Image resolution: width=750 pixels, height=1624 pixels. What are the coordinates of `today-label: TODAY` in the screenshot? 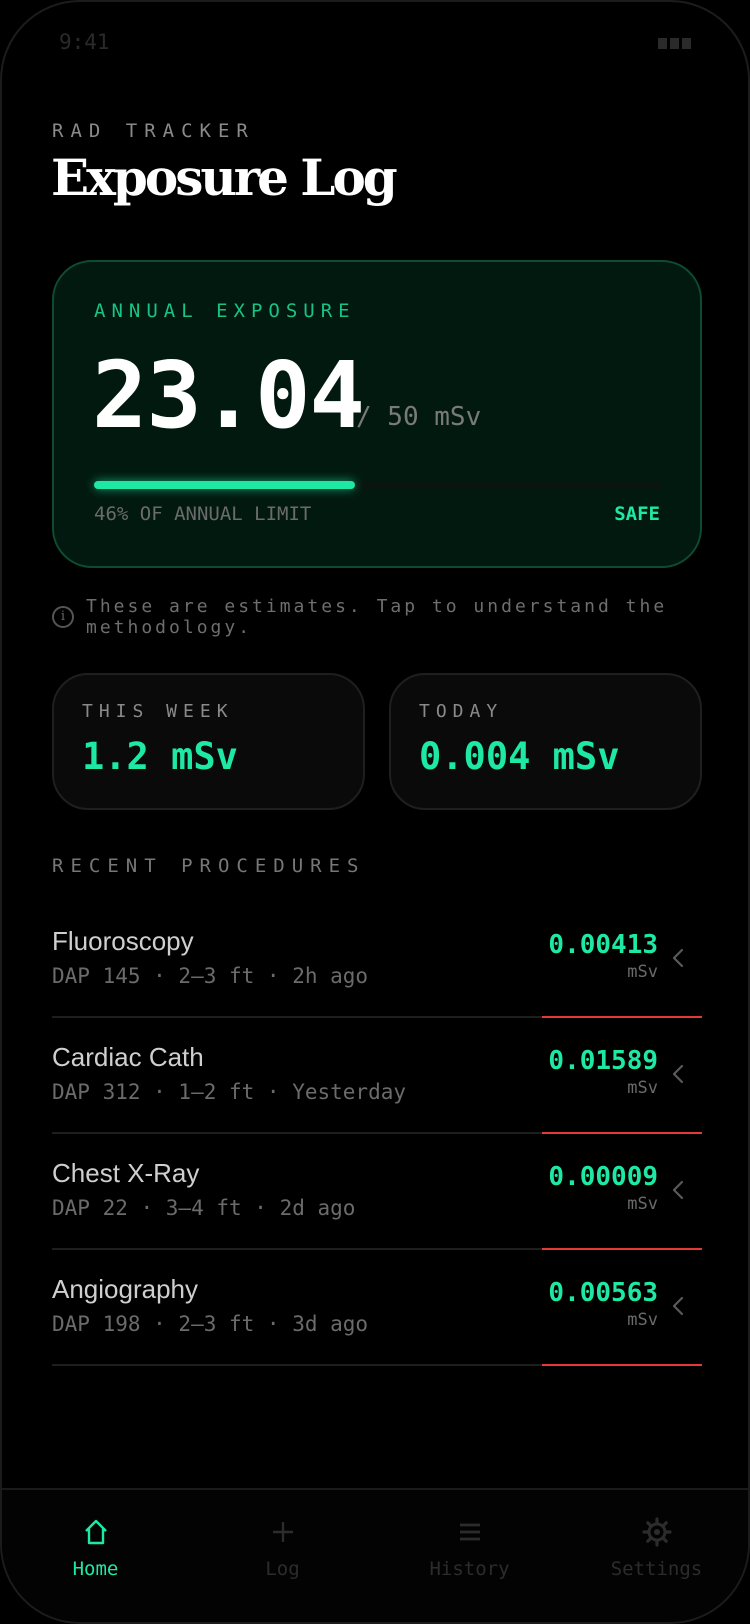 It's located at (461, 711).